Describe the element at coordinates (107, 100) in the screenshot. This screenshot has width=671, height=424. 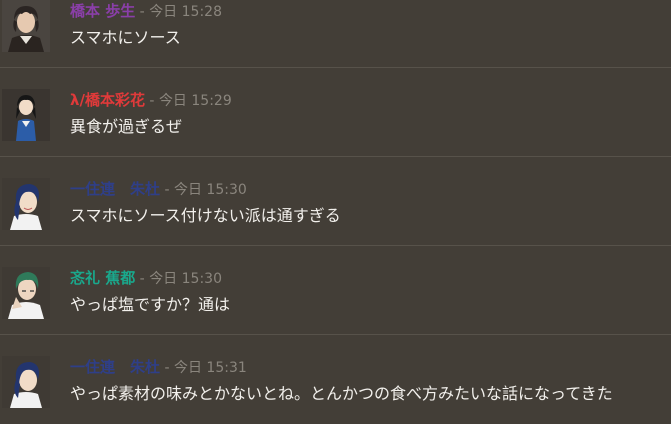
I see `author-name: λ/橋本彩花` at that location.